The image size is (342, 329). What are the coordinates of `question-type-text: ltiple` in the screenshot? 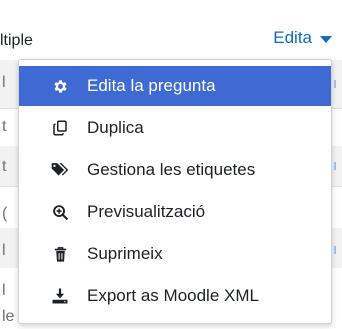 It's located at (16, 40).